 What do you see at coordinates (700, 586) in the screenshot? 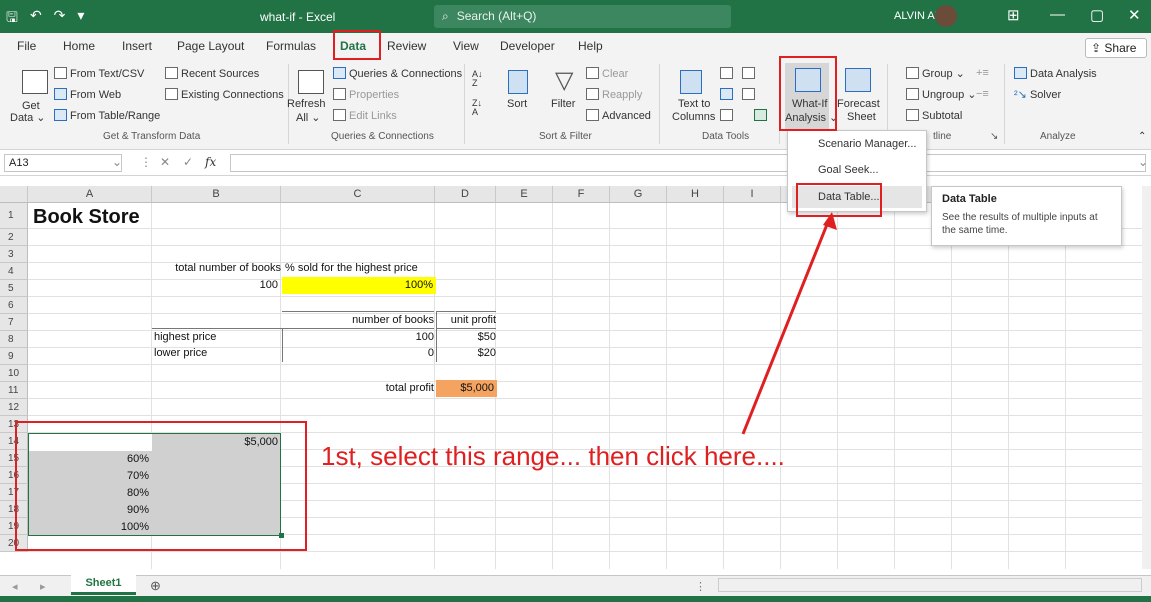
I see `tab-split-icon: ⋮` at bounding box center [700, 586].